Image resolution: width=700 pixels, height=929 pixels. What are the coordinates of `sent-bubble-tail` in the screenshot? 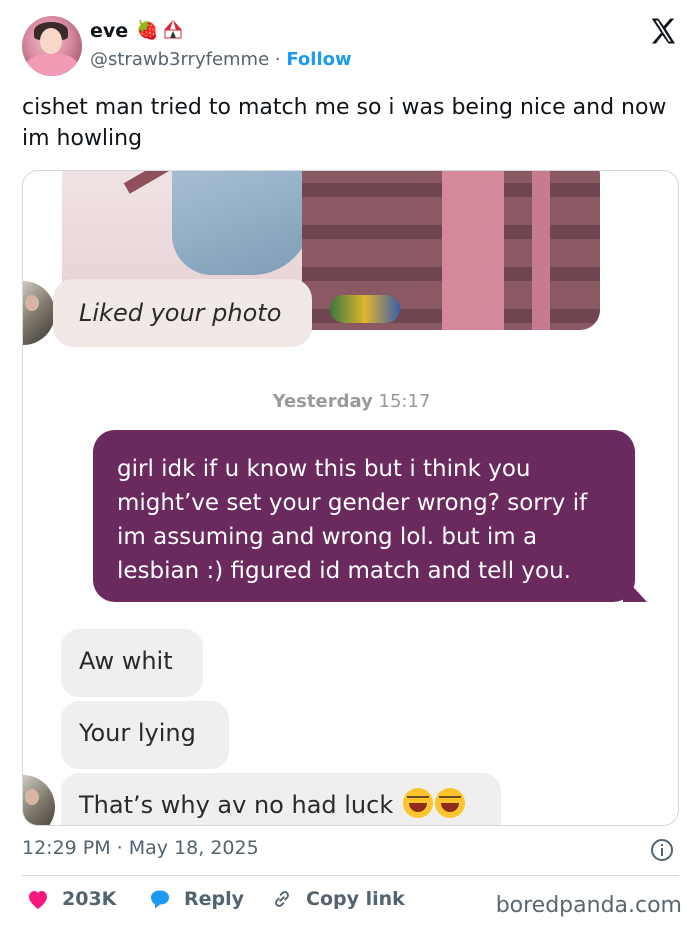 It's located at (635, 589).